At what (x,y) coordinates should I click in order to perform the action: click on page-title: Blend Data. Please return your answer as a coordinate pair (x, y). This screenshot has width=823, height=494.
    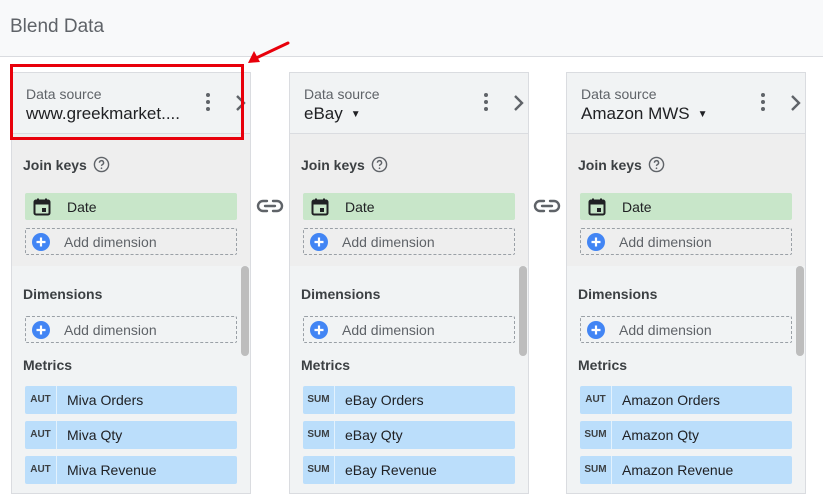
    Looking at the image, I should click on (57, 26).